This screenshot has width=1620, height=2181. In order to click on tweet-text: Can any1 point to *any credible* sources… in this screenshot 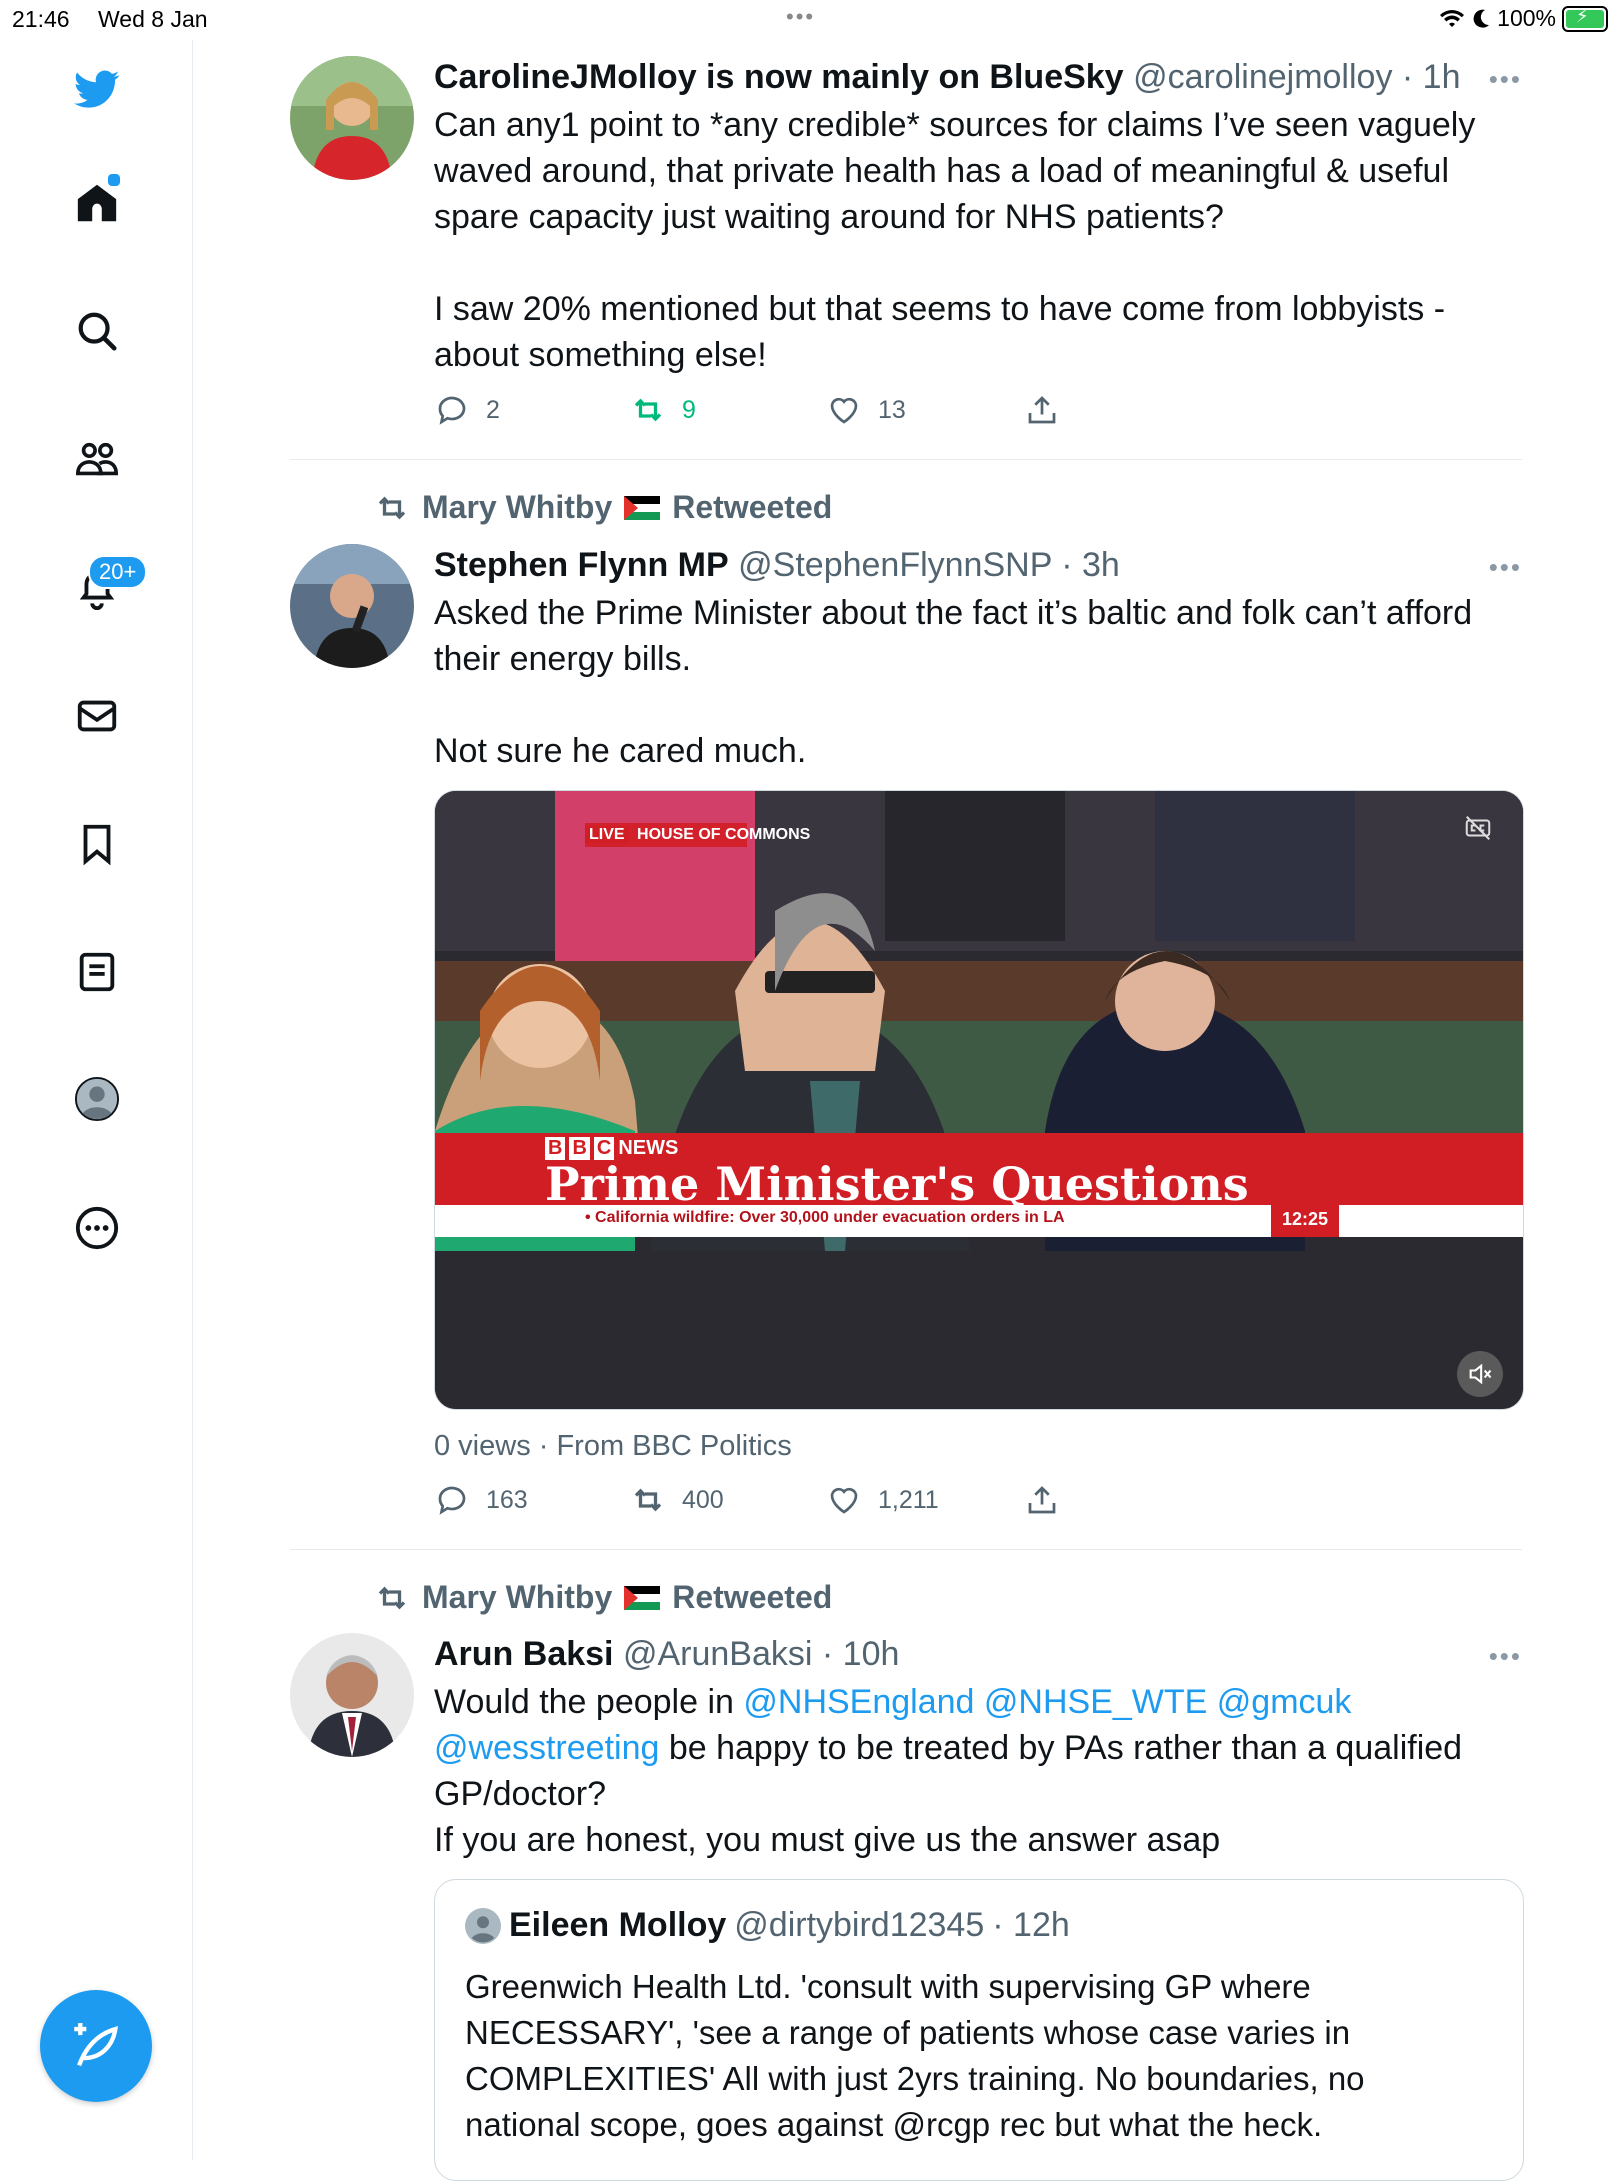, I will do `click(978, 240)`.